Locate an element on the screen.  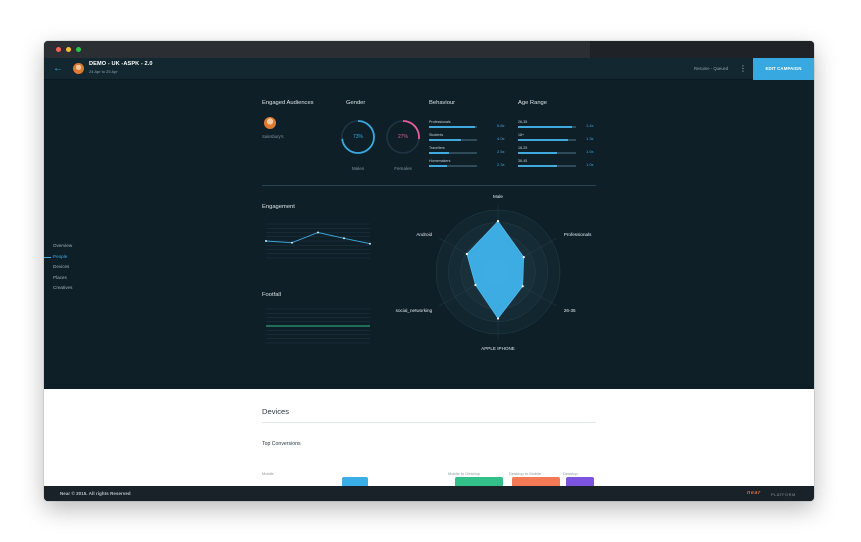
age-range-label: 18+ is located at coordinates (521, 135).